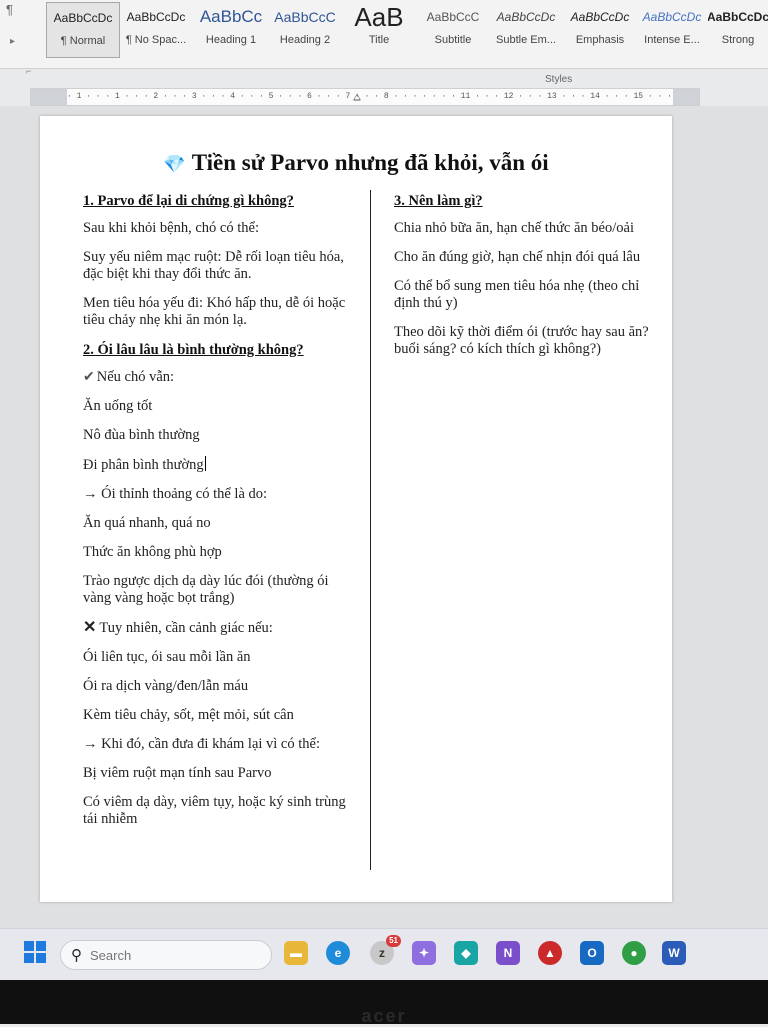 This screenshot has width=768, height=1027. What do you see at coordinates (514, 228) in the screenshot?
I see `paragraph: Chia nhỏ bữa ăn, hạn chế thức ăn béo/oải` at bounding box center [514, 228].